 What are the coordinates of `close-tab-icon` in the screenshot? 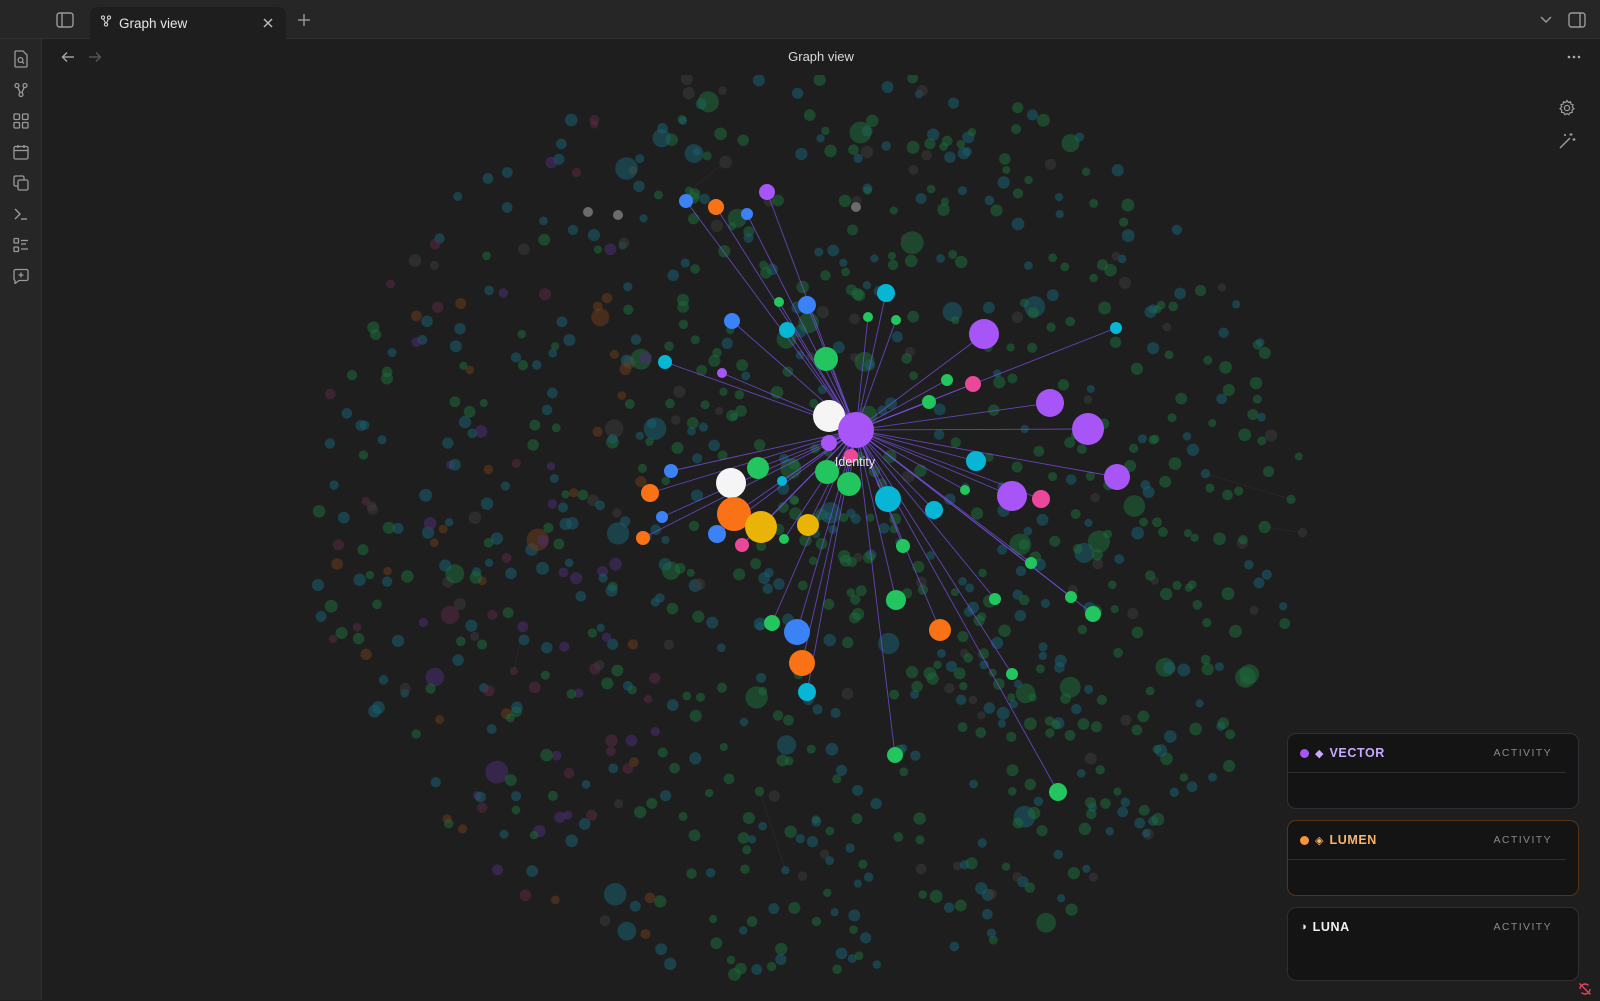 It's located at (268, 23).